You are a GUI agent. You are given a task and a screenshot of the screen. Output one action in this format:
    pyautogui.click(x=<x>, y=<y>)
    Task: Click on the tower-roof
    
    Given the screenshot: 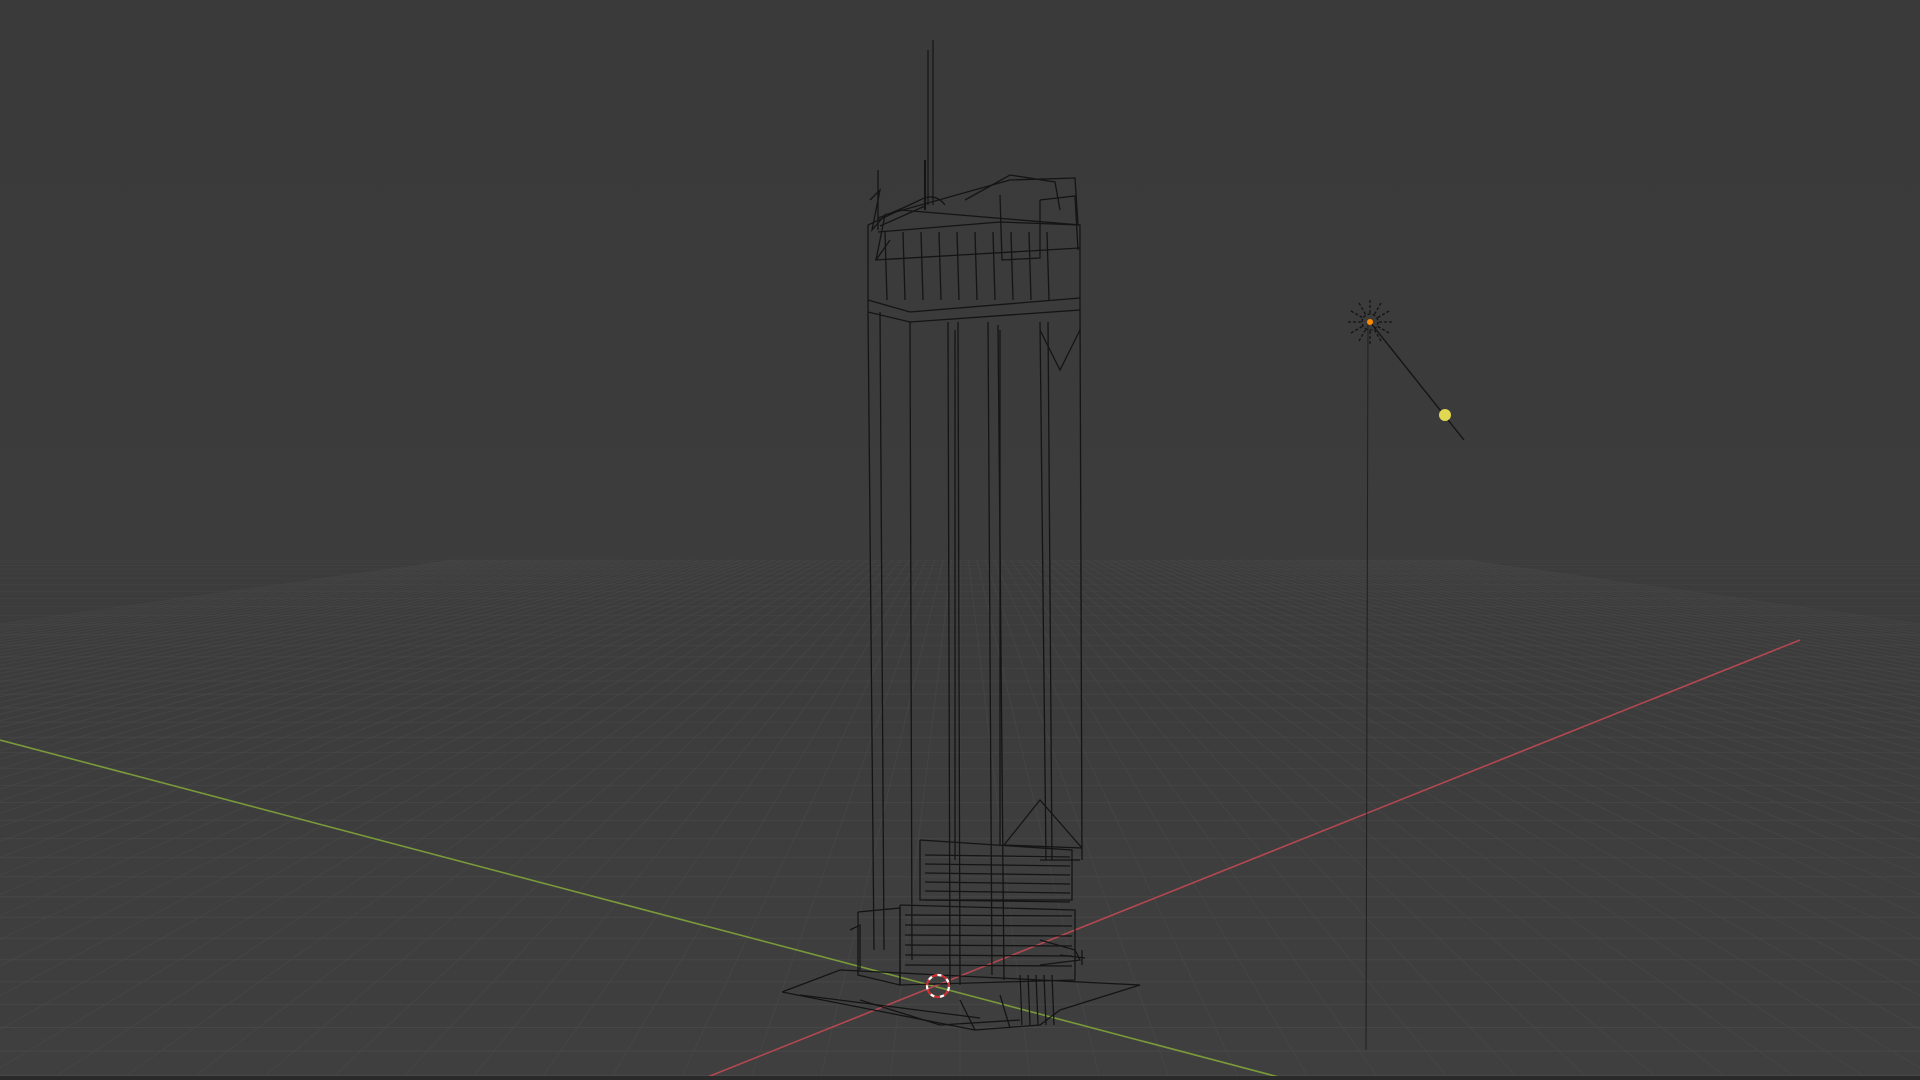 What is the action you would take?
    pyautogui.click(x=981, y=201)
    